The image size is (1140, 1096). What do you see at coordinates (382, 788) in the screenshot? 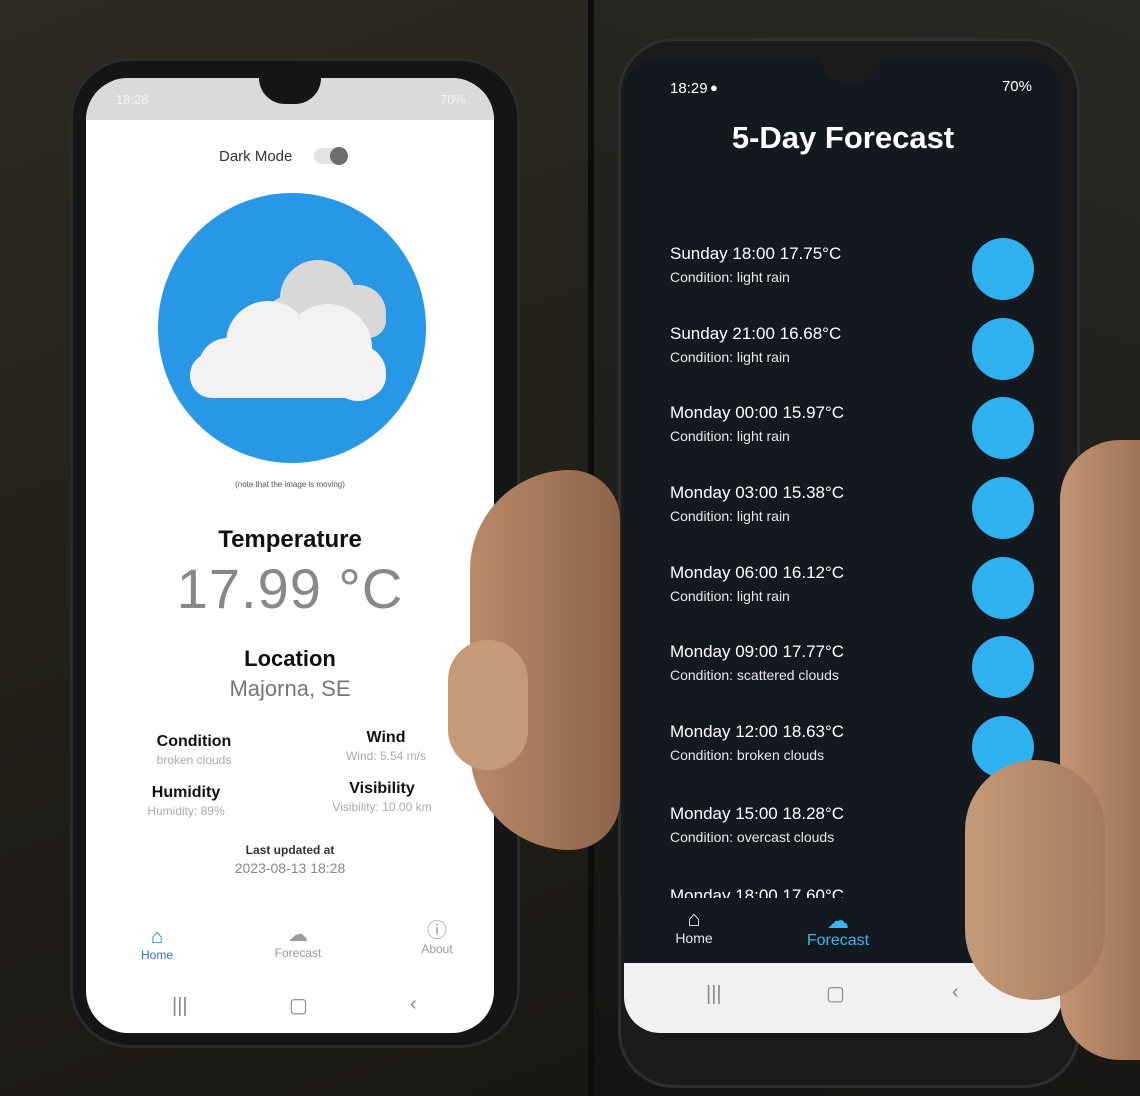
I see `visibility-label: Visibility` at bounding box center [382, 788].